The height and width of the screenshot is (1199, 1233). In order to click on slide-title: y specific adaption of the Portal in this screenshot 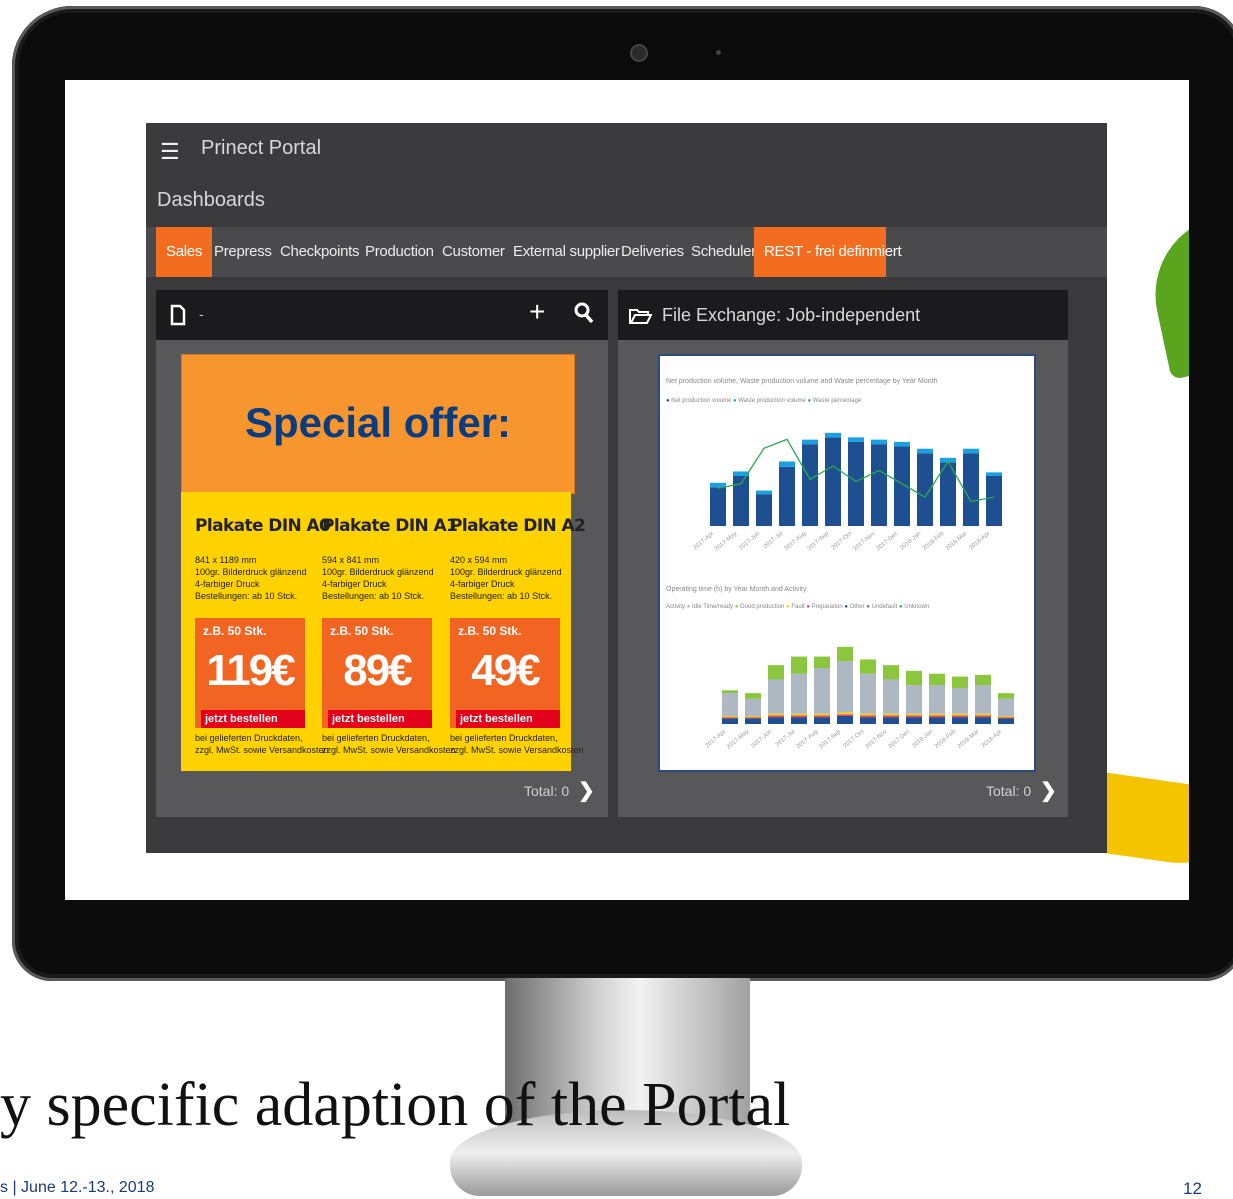, I will do `click(395, 1105)`.